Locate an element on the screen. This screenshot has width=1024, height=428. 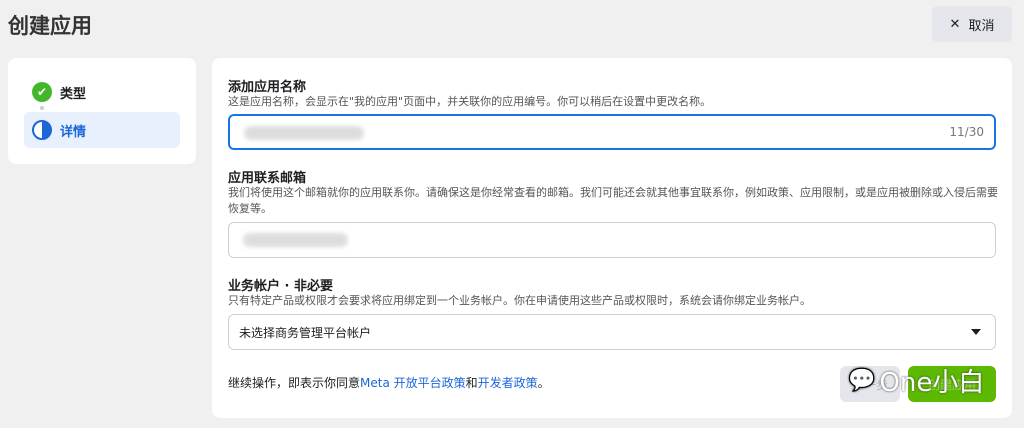
step-type: ✔ 类型 is located at coordinates (102, 92).